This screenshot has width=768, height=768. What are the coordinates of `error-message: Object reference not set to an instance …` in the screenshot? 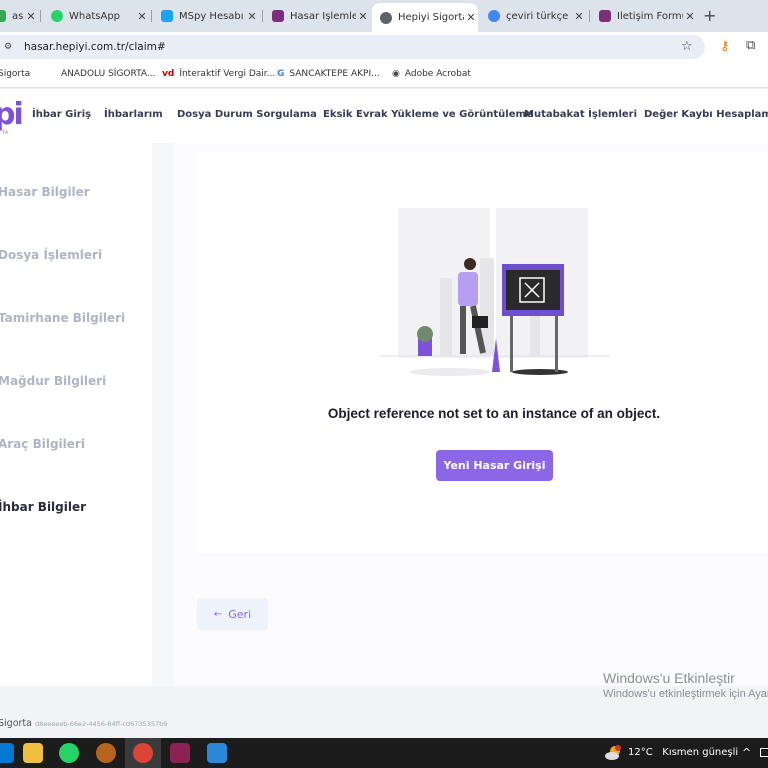 It's located at (494, 413).